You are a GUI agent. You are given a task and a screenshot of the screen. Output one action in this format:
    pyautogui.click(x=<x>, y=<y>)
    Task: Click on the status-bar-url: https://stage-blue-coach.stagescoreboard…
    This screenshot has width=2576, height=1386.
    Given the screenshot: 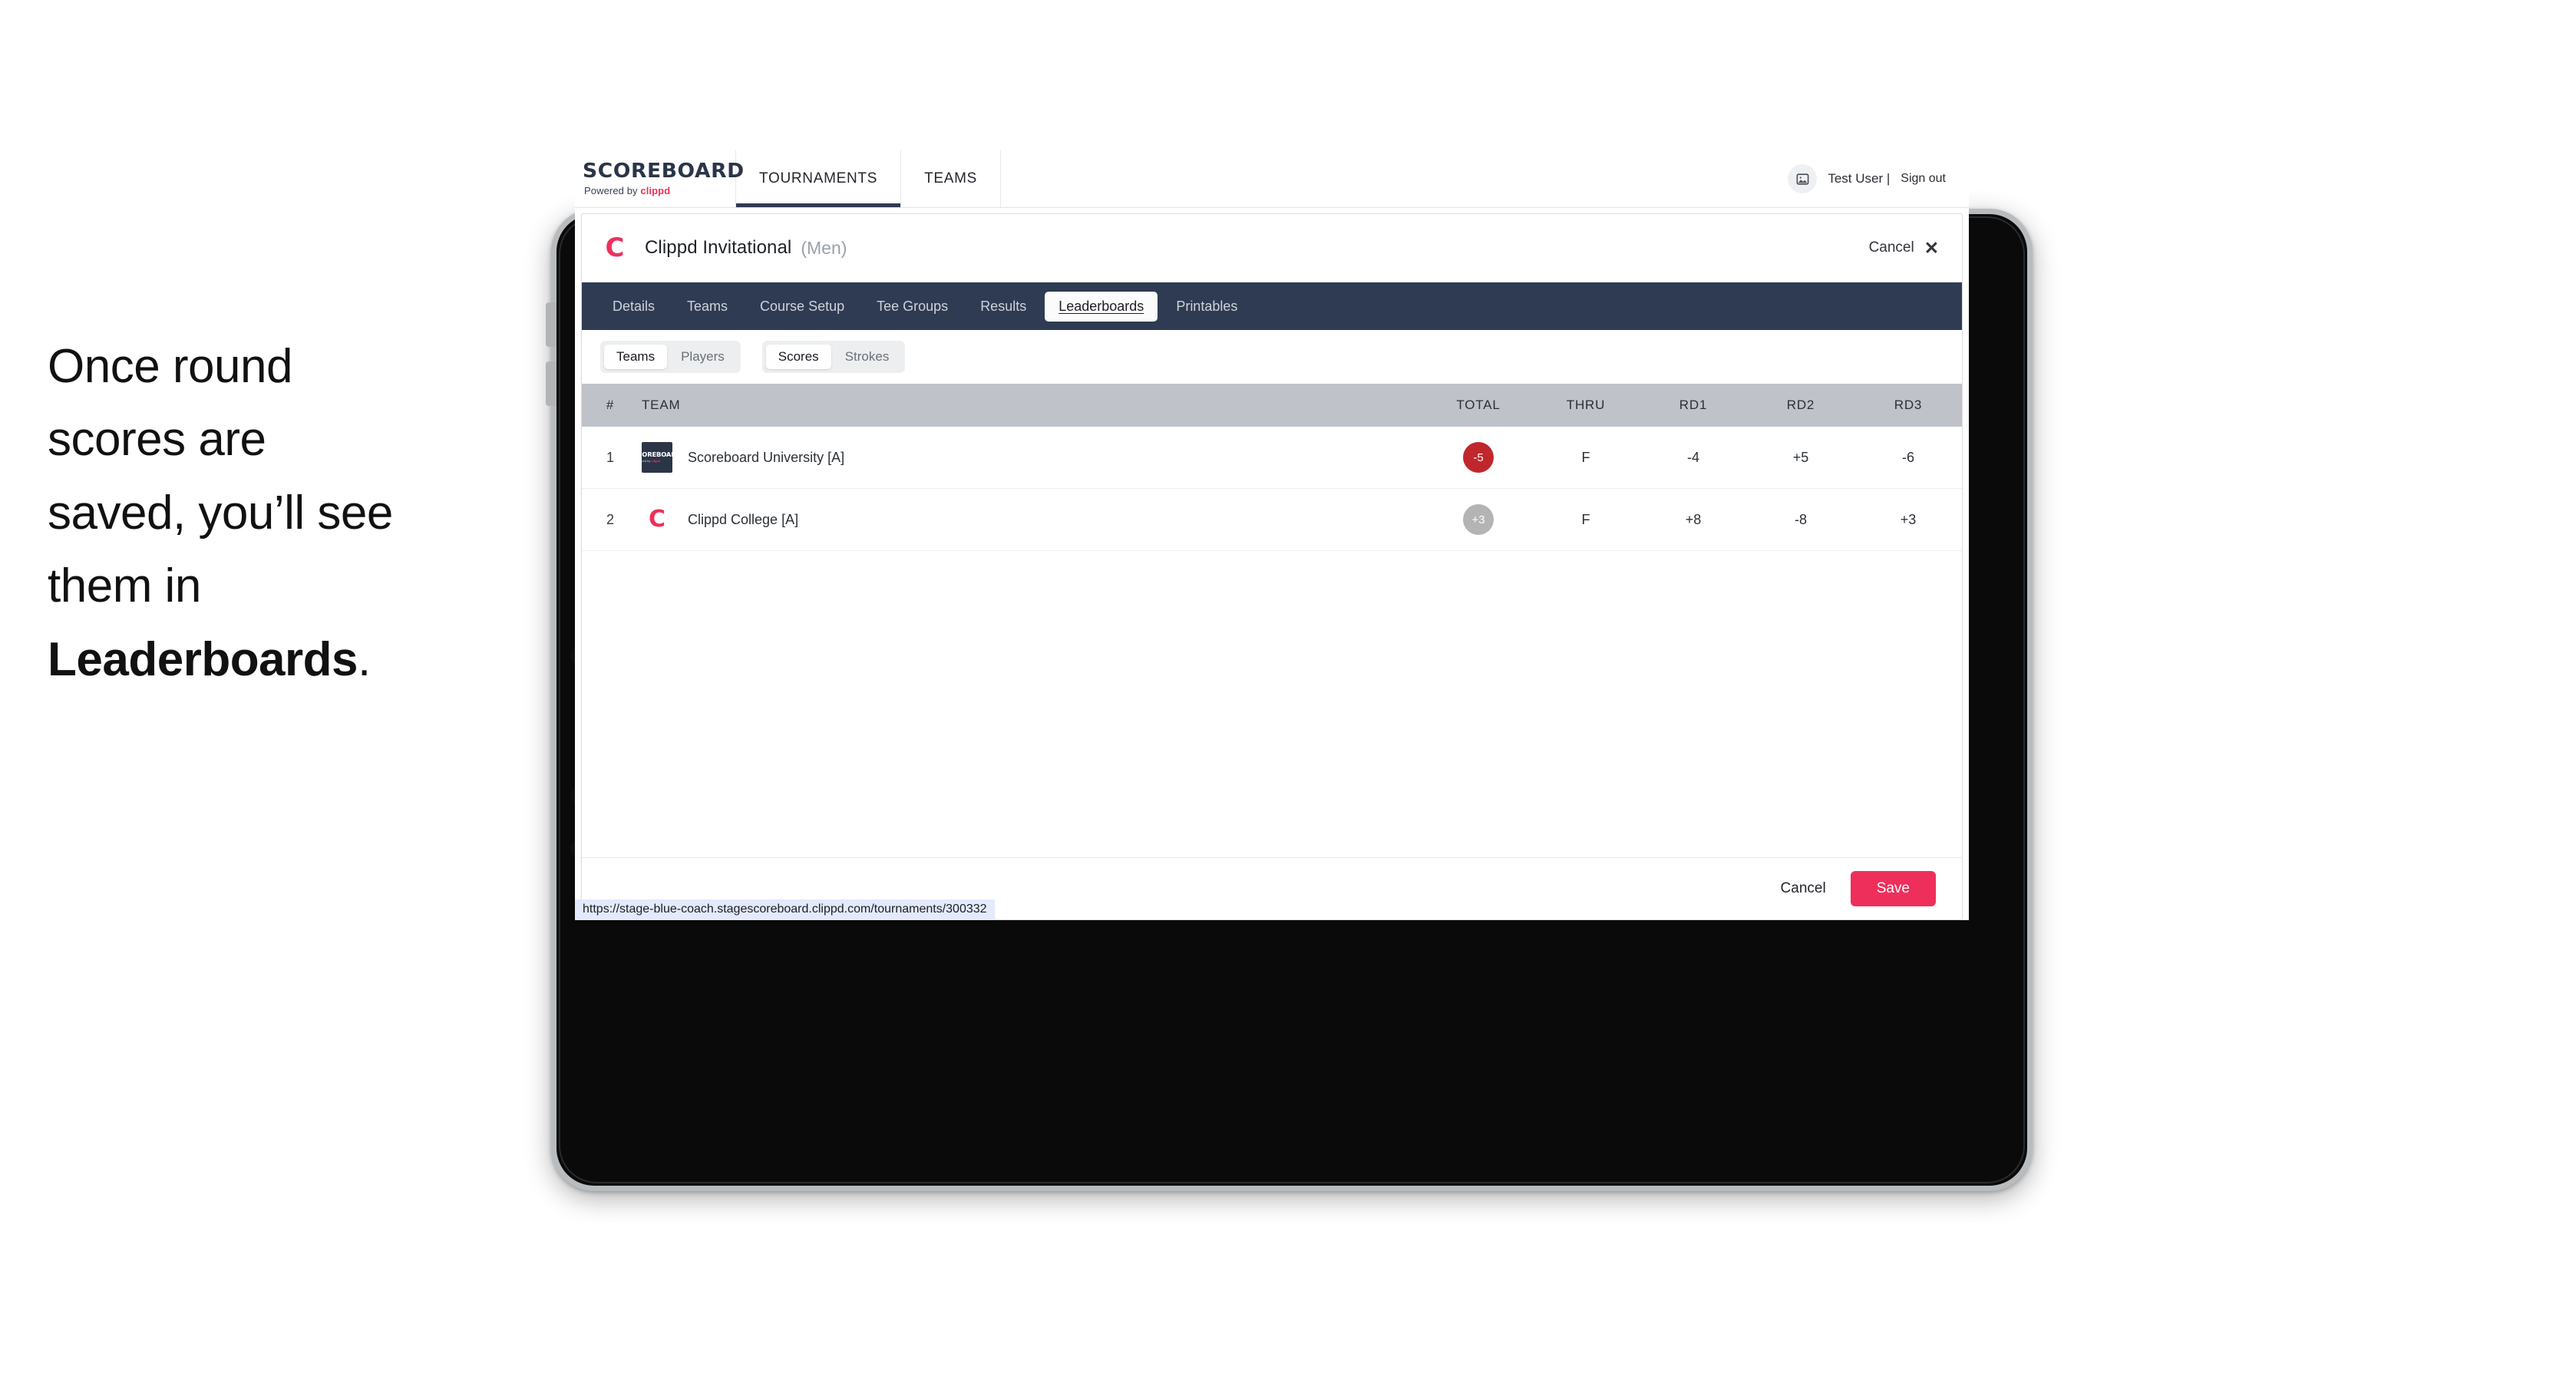 What is the action you would take?
    pyautogui.click(x=785, y=909)
    